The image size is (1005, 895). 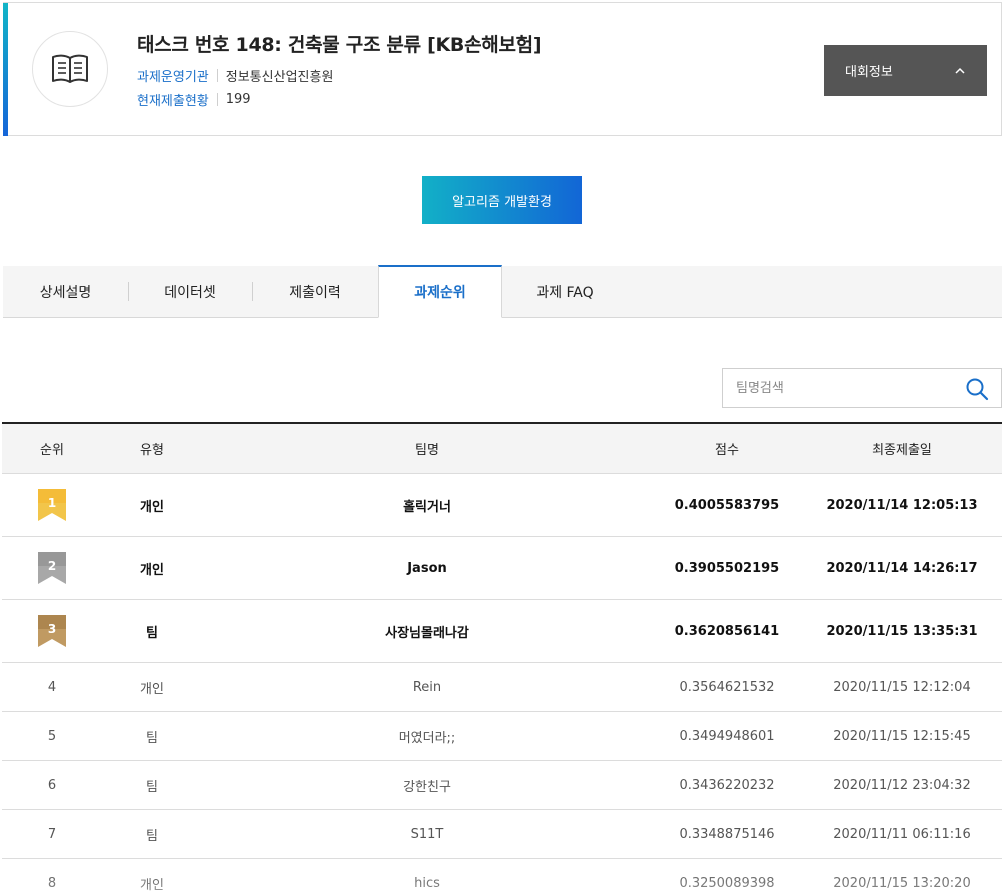 I want to click on team-cell: 홀릭거너, so click(x=427, y=507).